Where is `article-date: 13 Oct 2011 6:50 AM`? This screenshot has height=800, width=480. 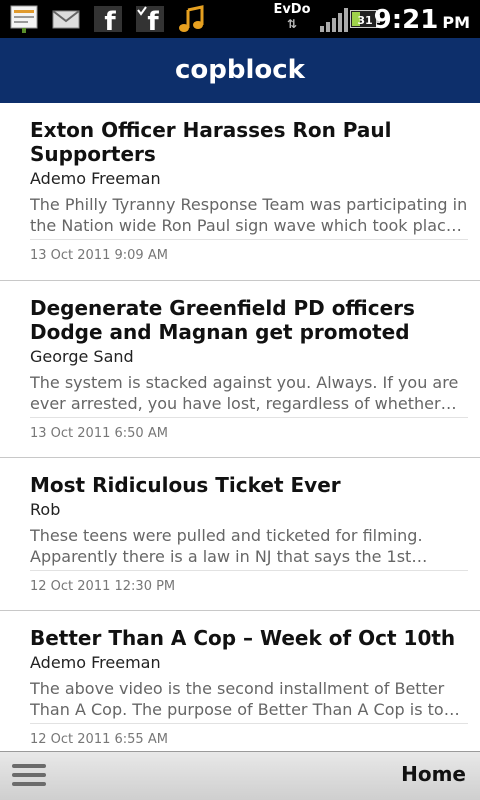 article-date: 13 Oct 2011 6:50 AM is located at coordinates (99, 433).